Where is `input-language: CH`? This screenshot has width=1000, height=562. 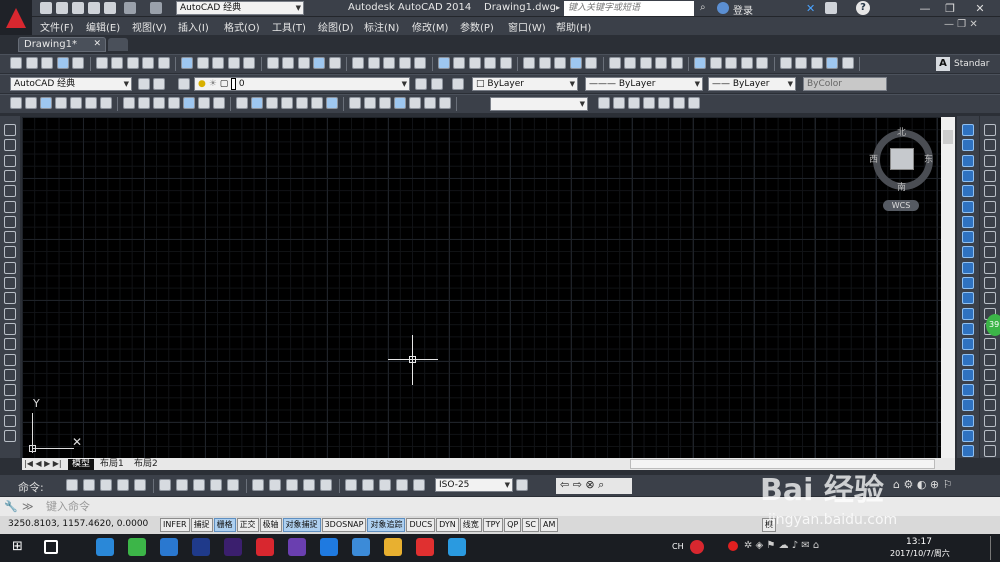 input-language: CH is located at coordinates (678, 546).